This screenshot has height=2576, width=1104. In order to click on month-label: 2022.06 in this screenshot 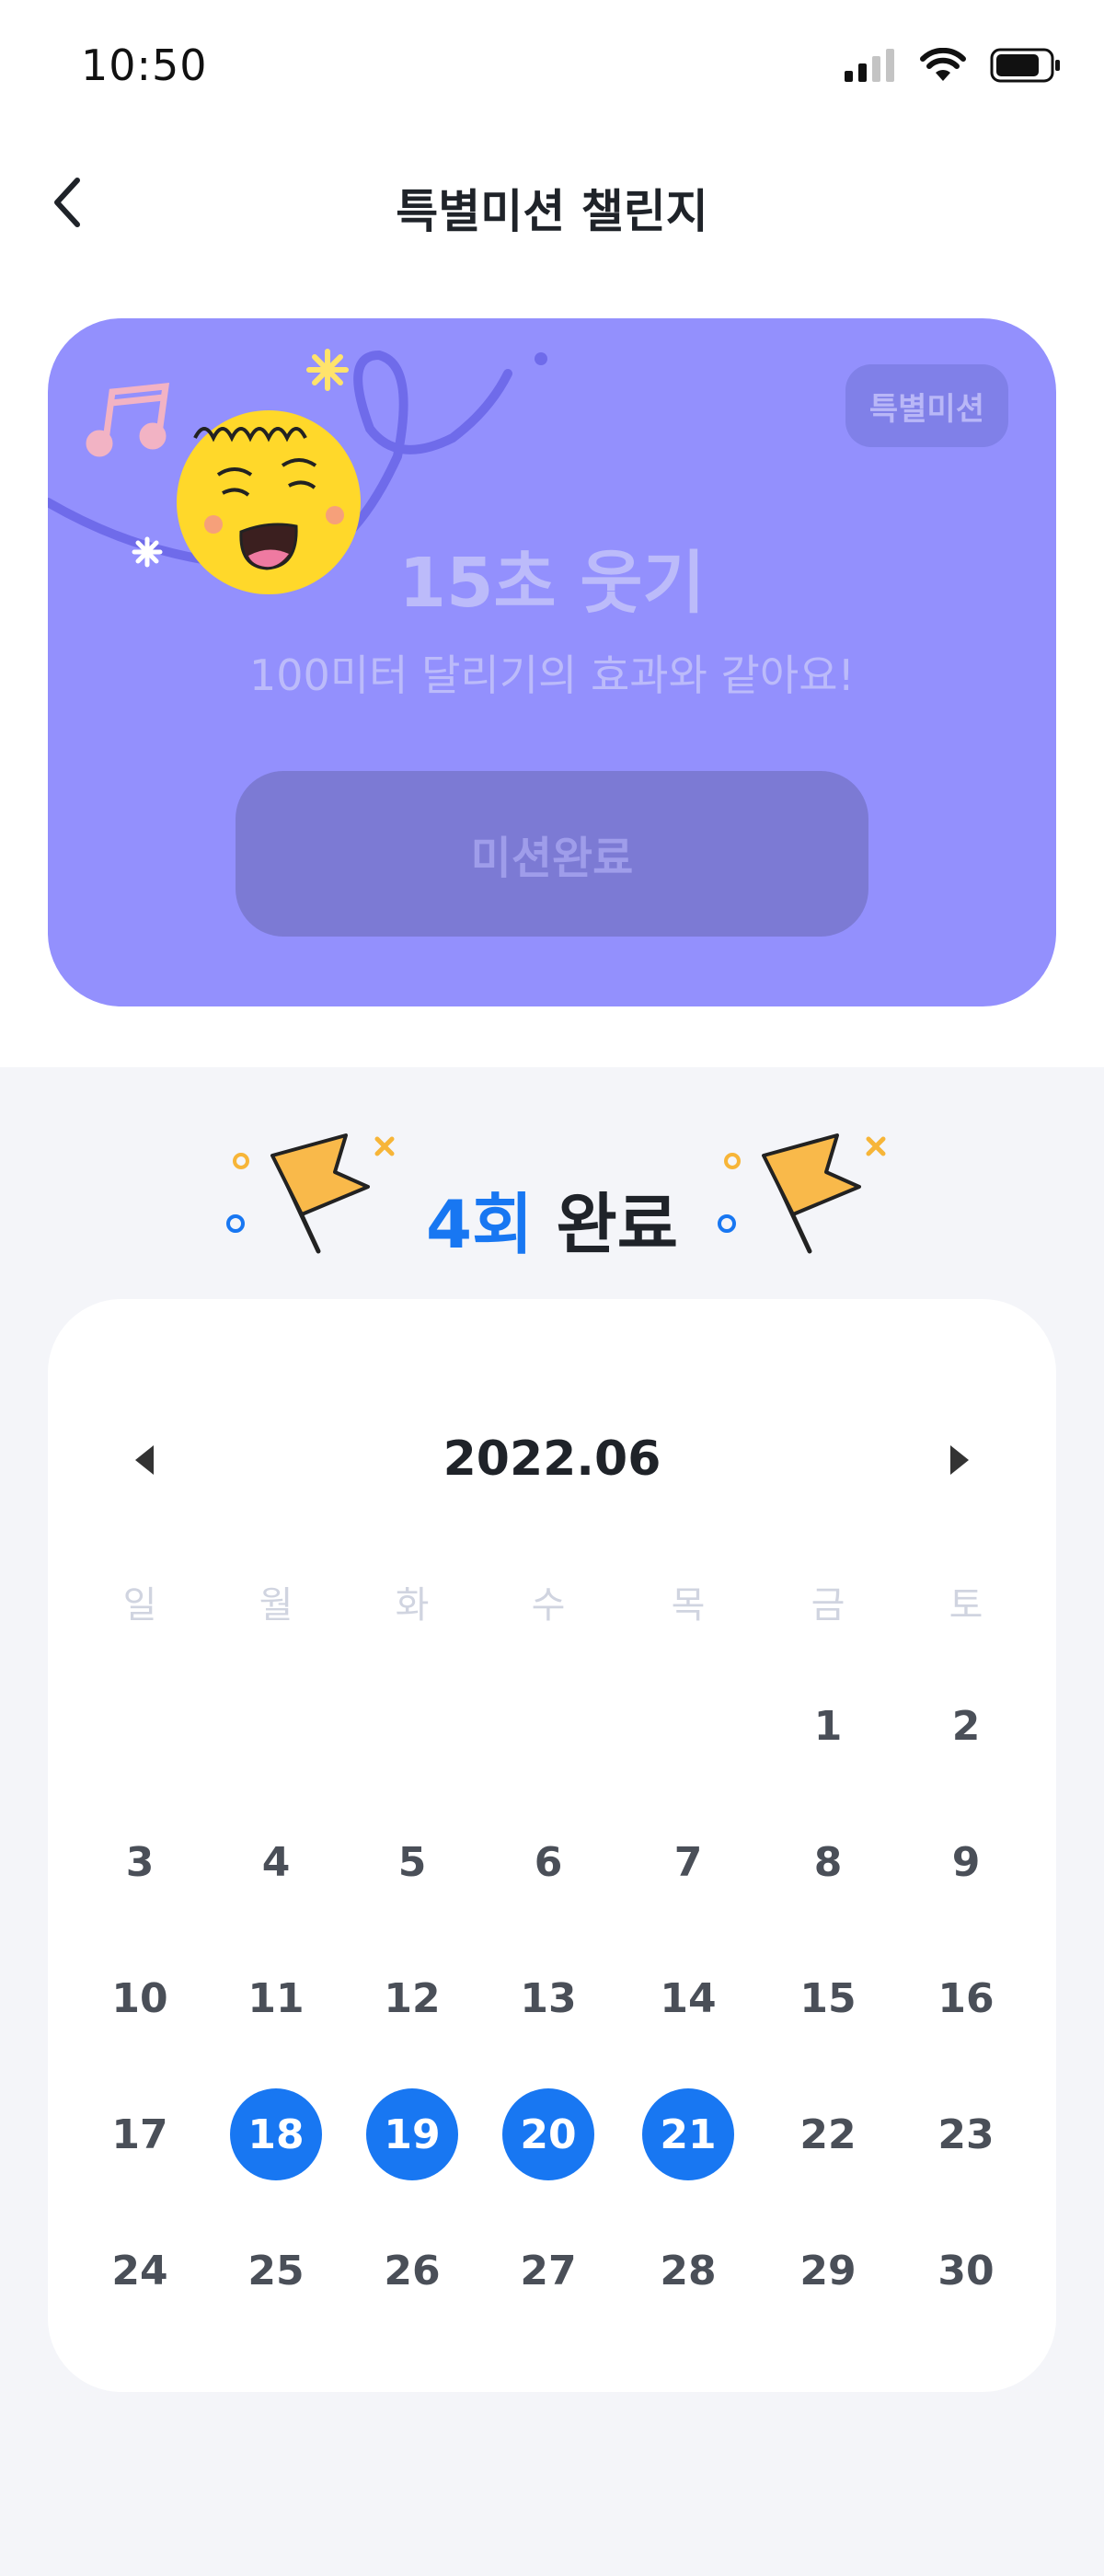, I will do `click(552, 1459)`.